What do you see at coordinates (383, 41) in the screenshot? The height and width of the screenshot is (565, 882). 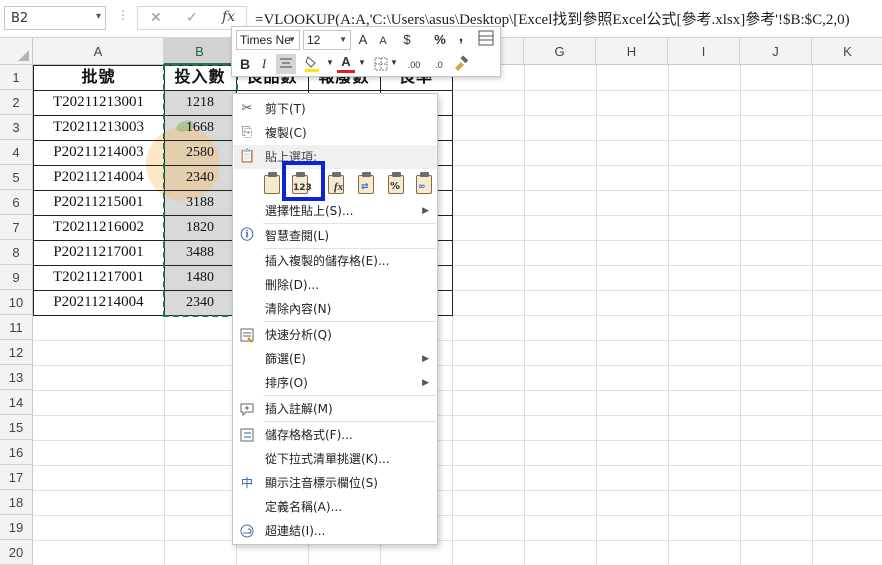 I see `shrink-font-icon: A` at bounding box center [383, 41].